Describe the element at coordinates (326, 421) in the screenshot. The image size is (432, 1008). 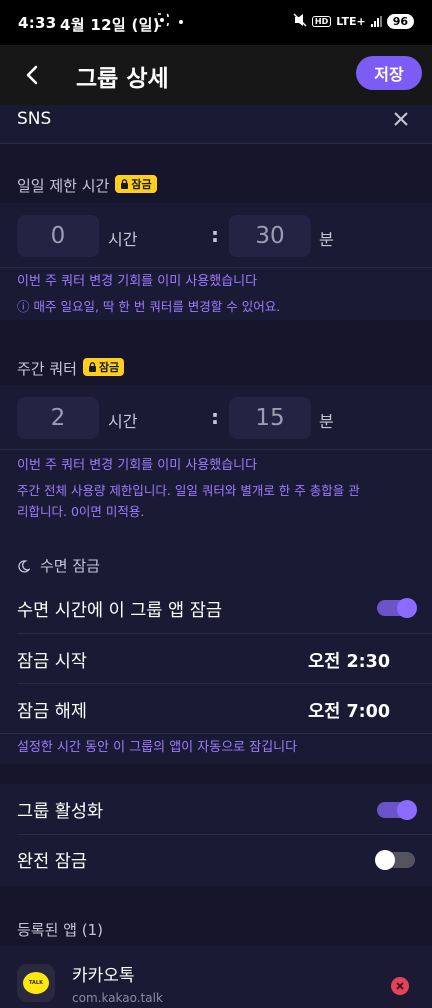
I see `weekly-minutes-unit: 분` at that location.